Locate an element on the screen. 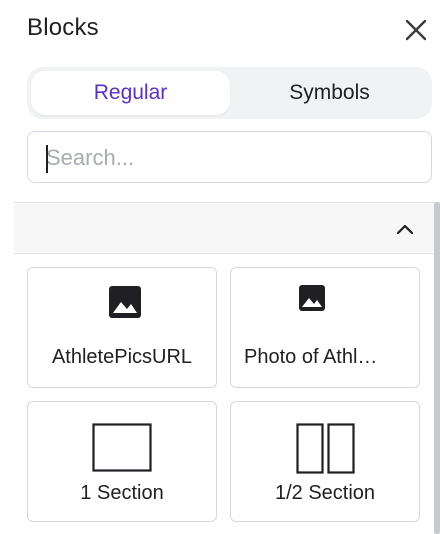  half-section-icon is located at coordinates (325, 448).